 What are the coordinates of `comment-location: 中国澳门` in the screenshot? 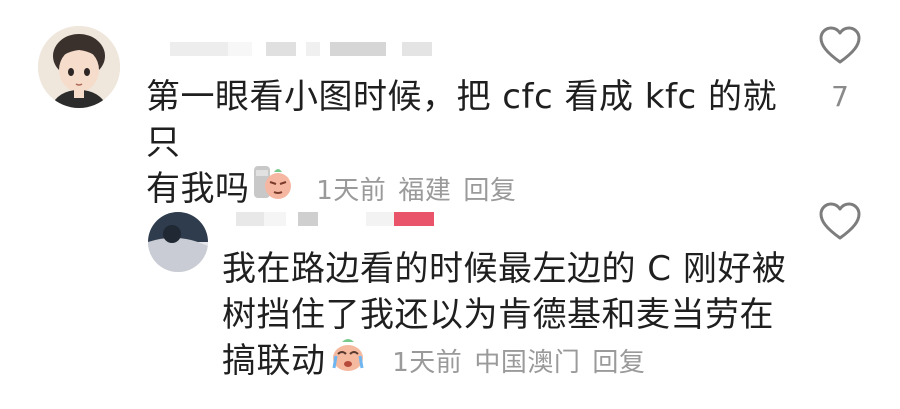 It's located at (527, 362).